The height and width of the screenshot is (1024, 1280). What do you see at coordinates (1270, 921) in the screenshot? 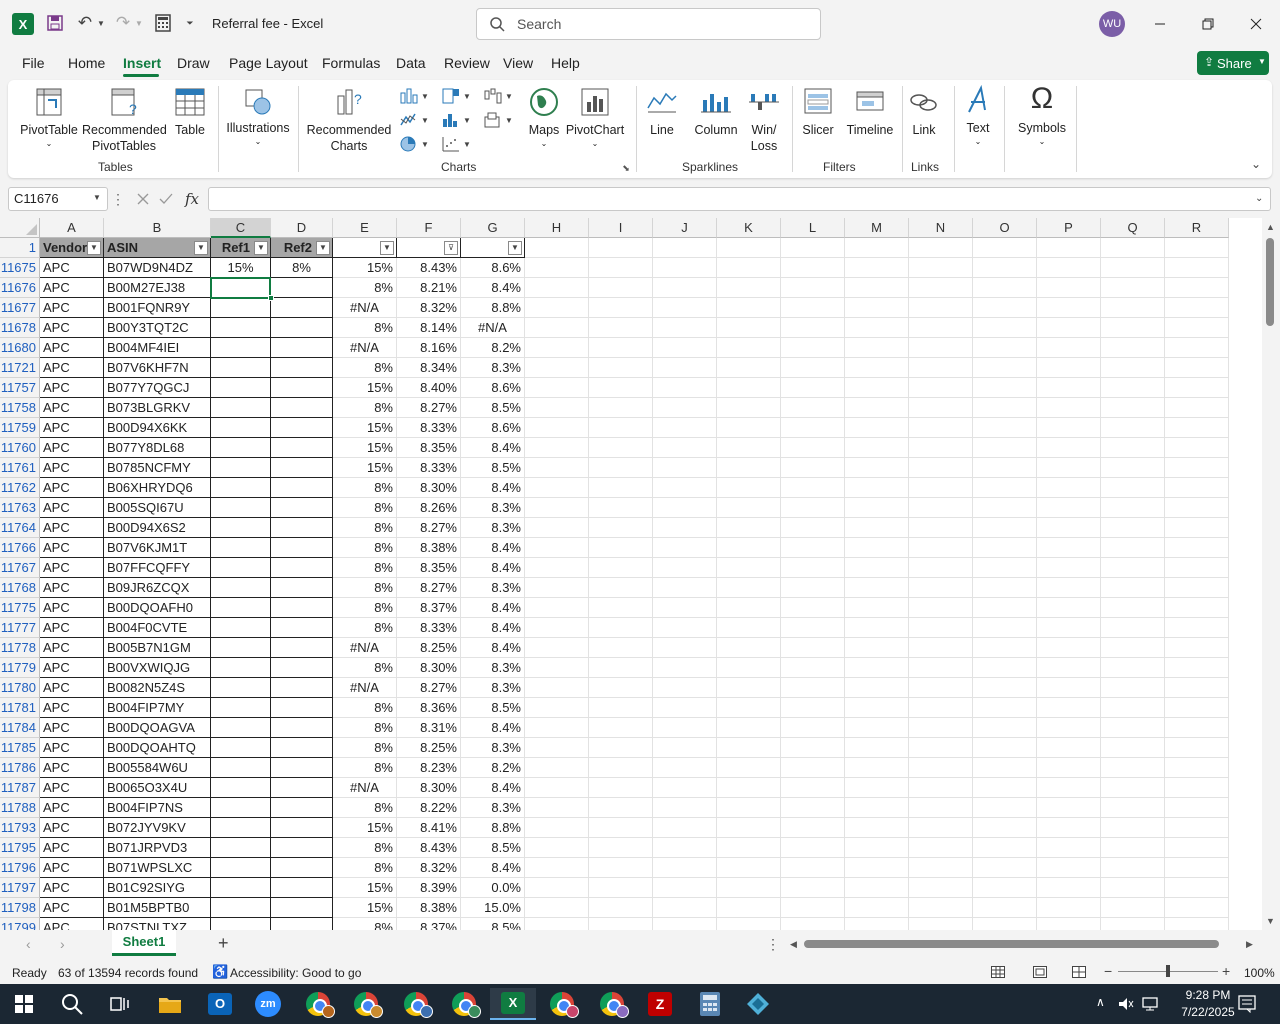
I see `scroll-down-icon: ▼` at bounding box center [1270, 921].